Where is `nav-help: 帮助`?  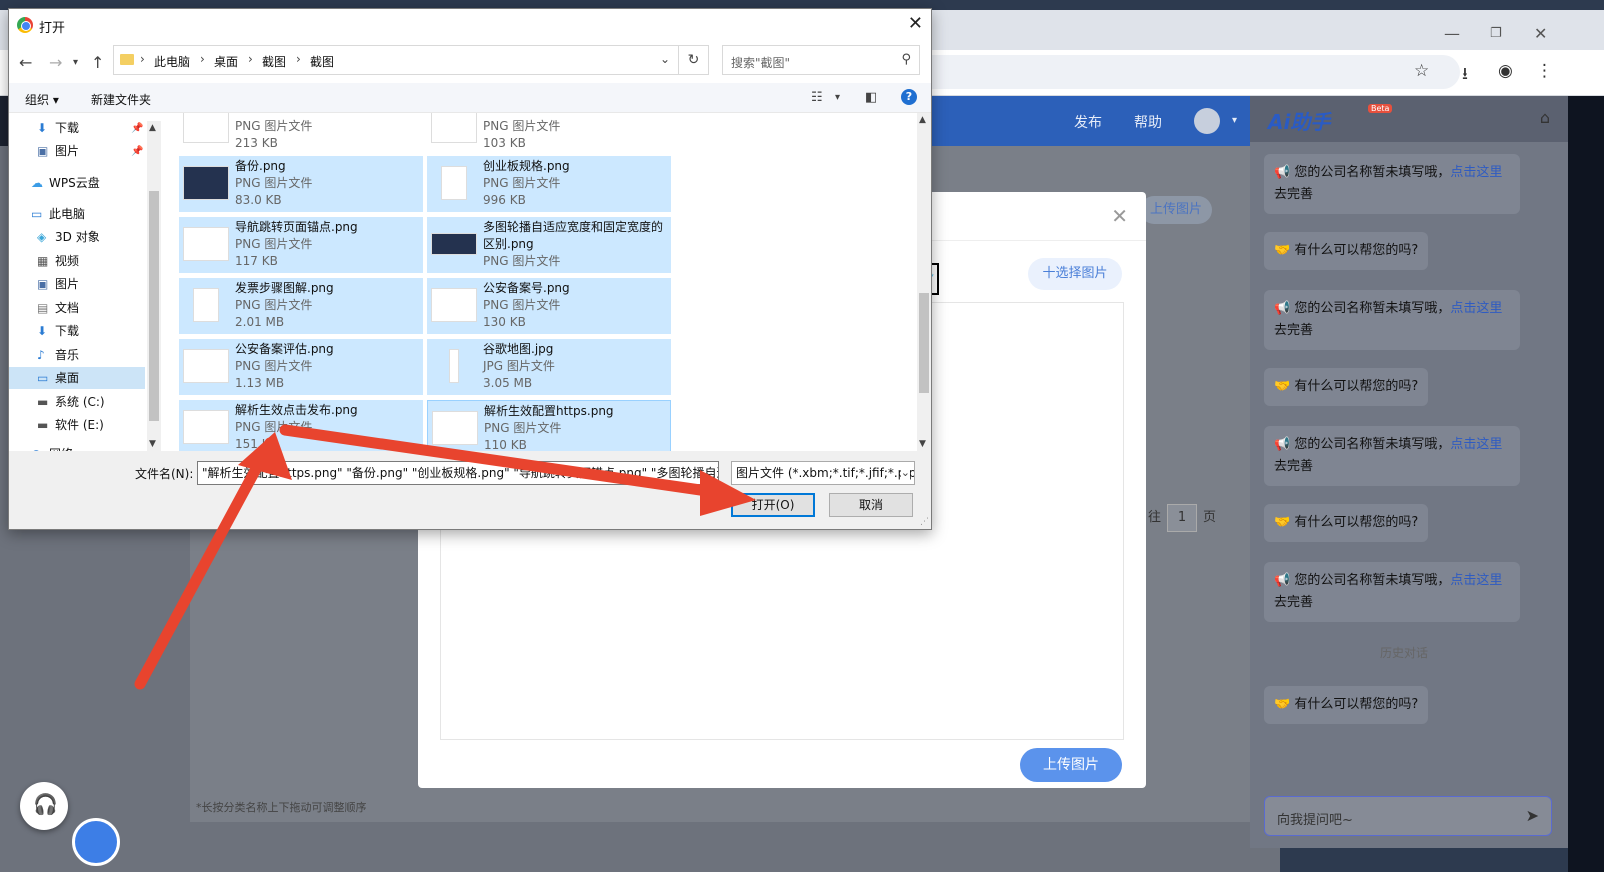 nav-help: 帮助 is located at coordinates (1148, 122).